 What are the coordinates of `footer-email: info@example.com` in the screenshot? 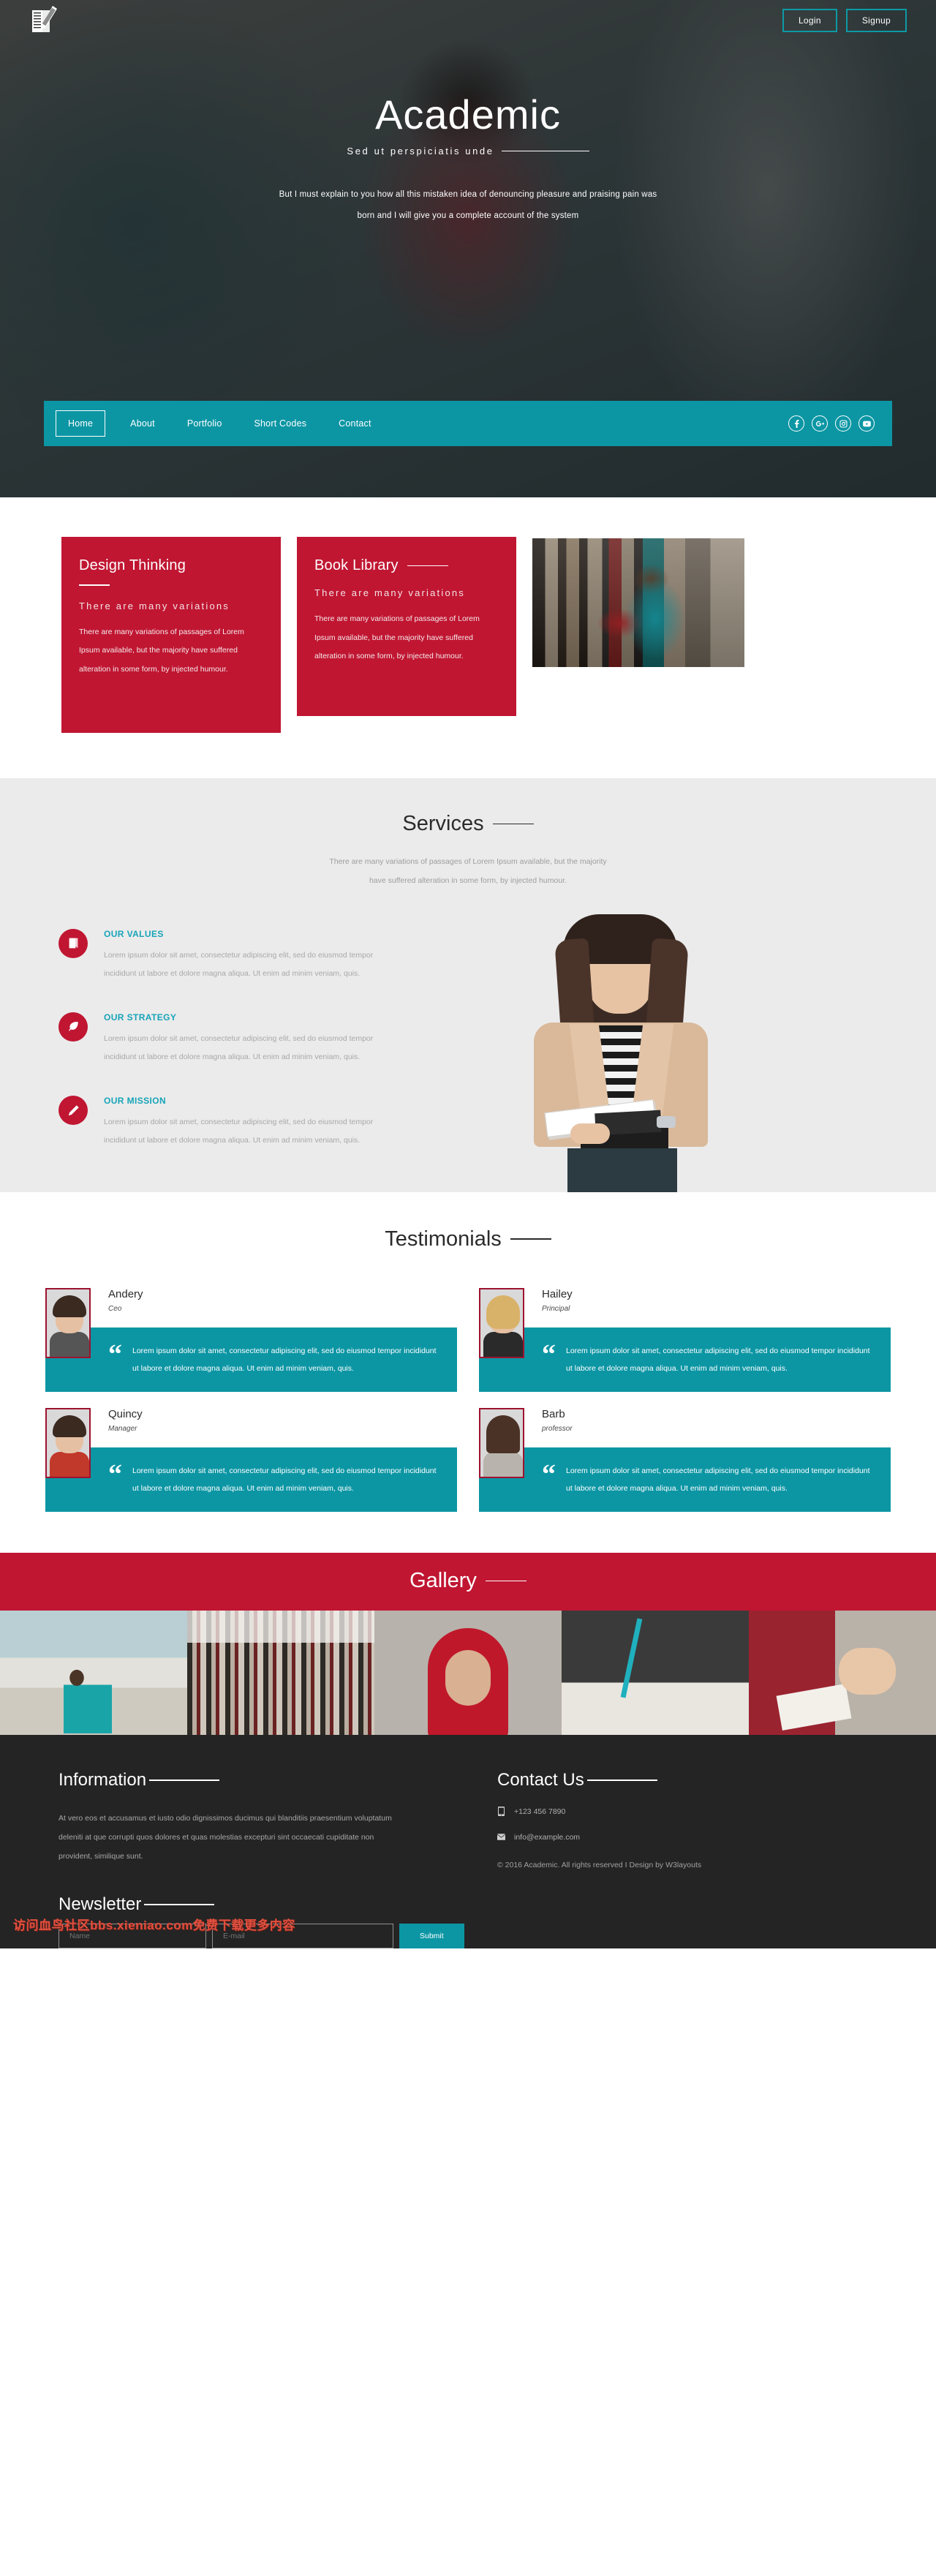 It's located at (547, 1837).